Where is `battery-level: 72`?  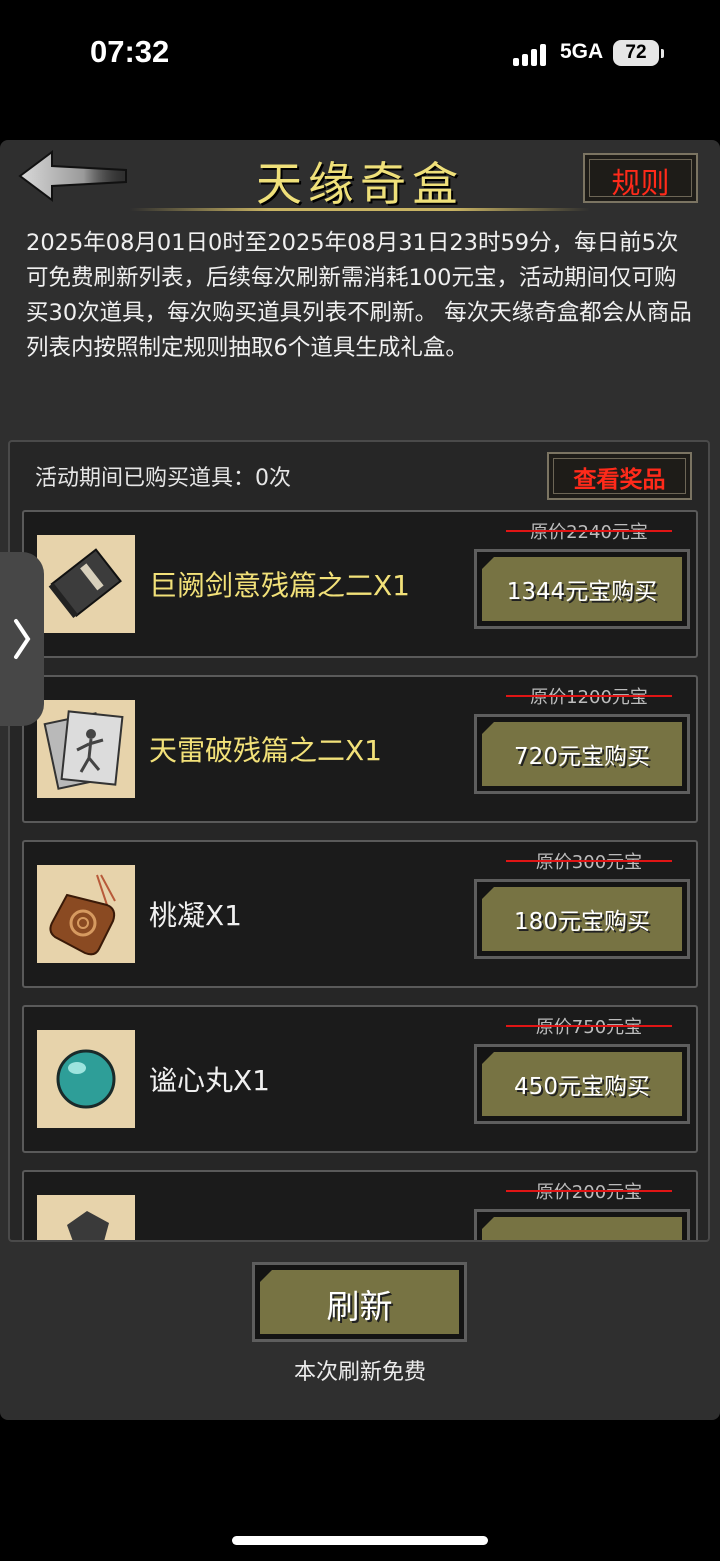 battery-level: 72 is located at coordinates (636, 52).